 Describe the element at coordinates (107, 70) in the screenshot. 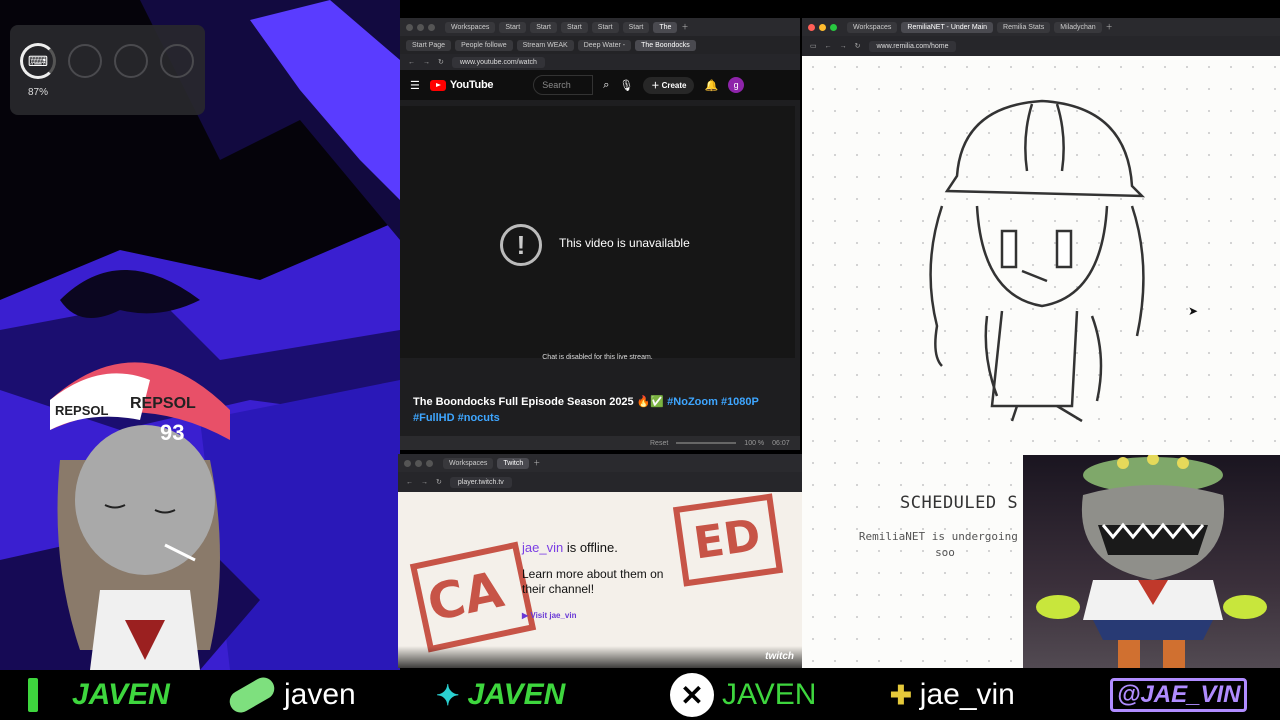

I see `keyboard-overlay-widget: ⌨ 87%` at that location.